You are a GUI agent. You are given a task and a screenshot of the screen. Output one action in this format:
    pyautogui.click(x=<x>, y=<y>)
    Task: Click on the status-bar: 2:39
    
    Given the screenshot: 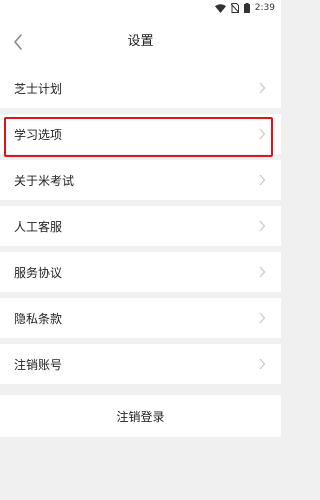 What is the action you would take?
    pyautogui.click(x=140, y=8)
    